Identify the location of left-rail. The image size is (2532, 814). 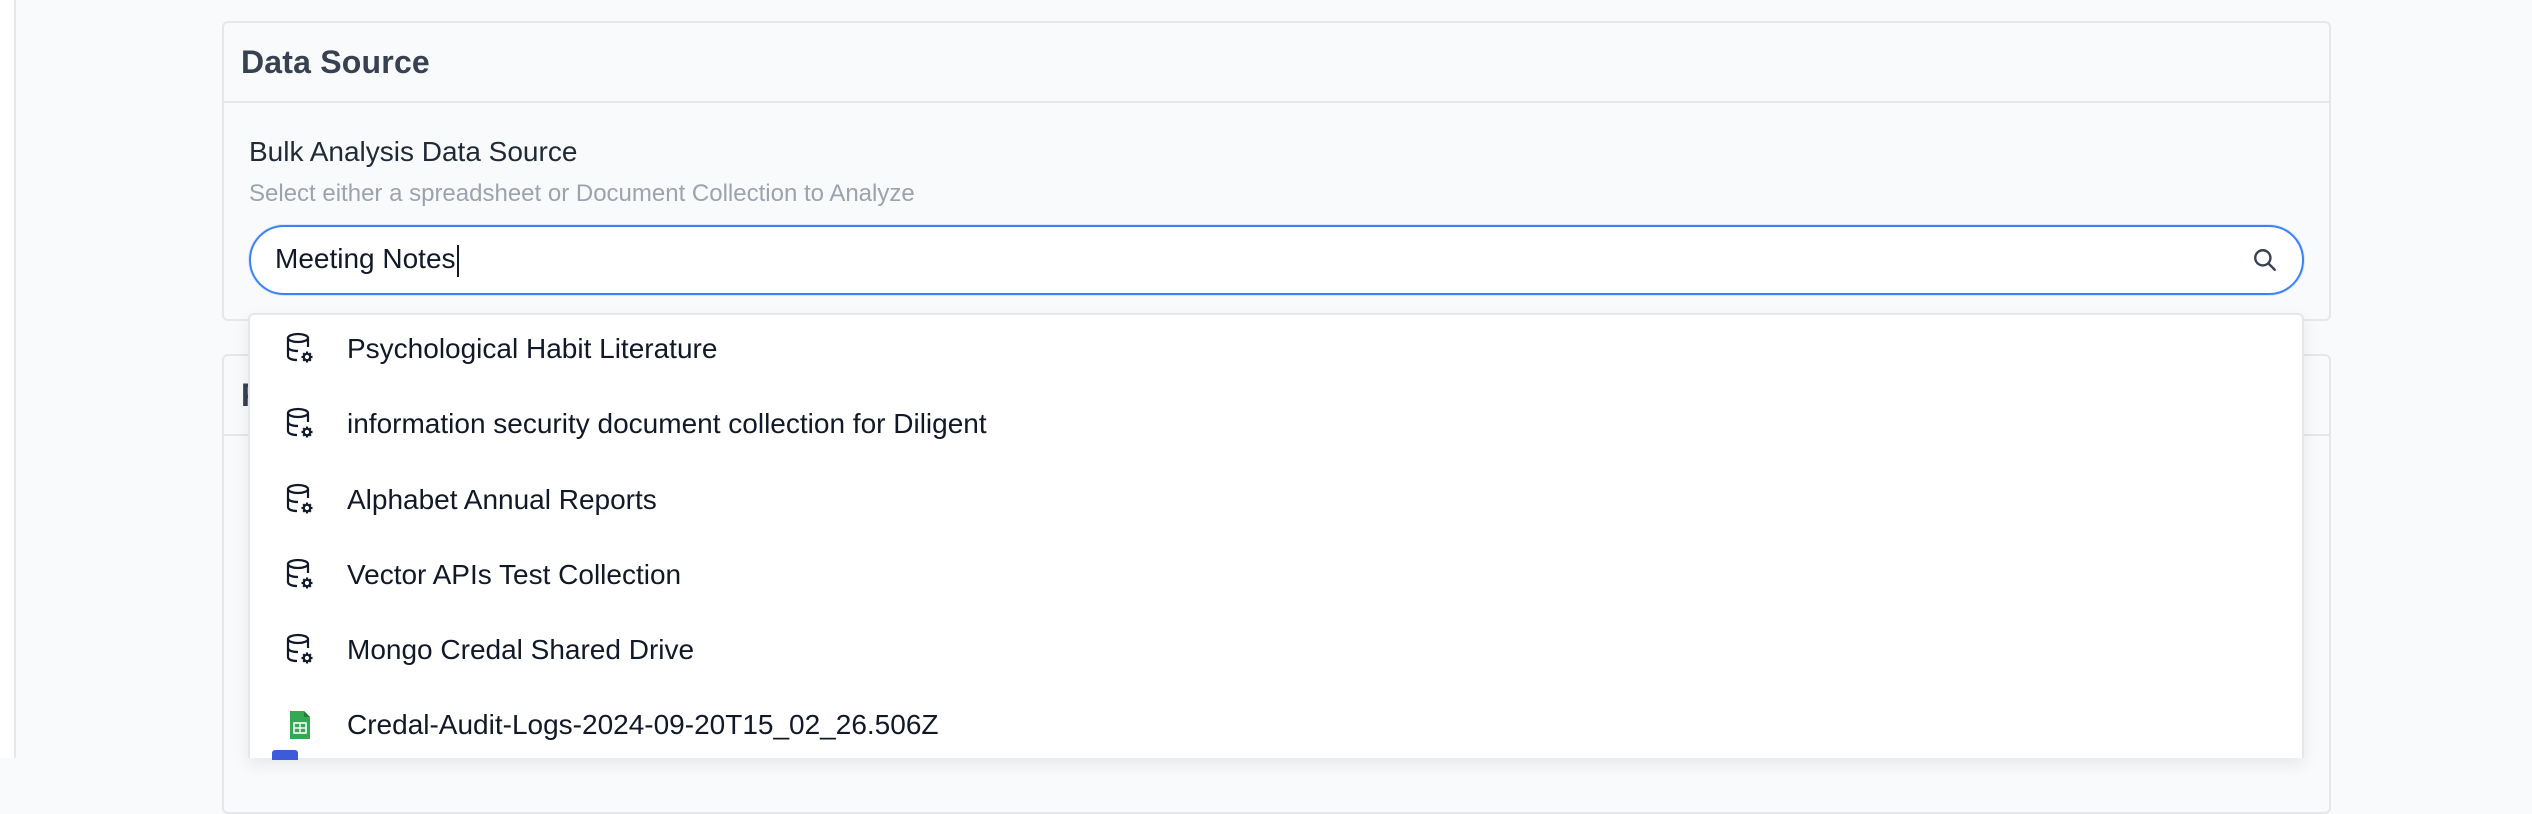
(8, 379).